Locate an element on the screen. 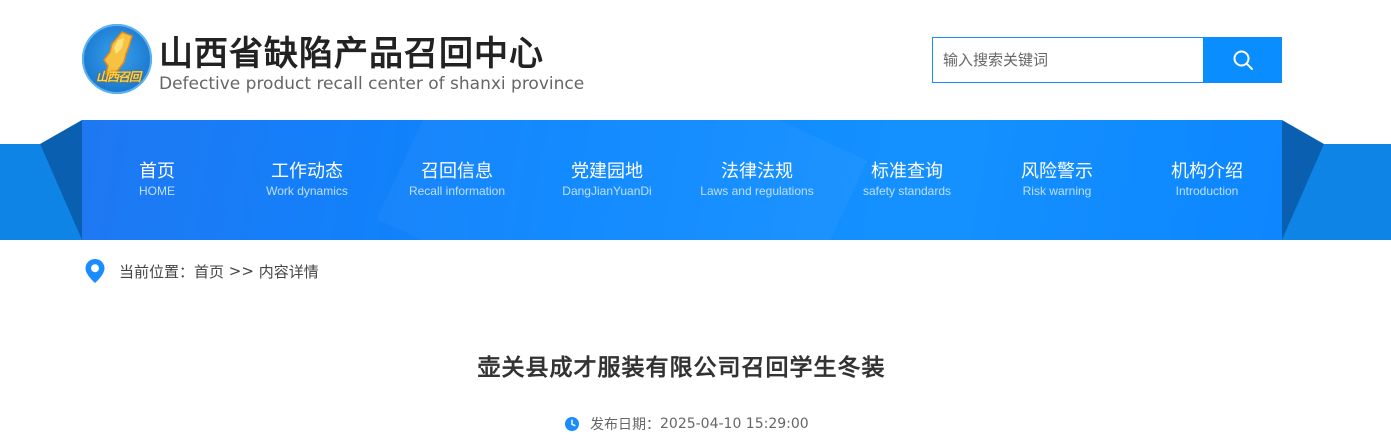 This screenshot has height=446, width=1391. breadcrumb-current: 内容详情 is located at coordinates (288, 271).